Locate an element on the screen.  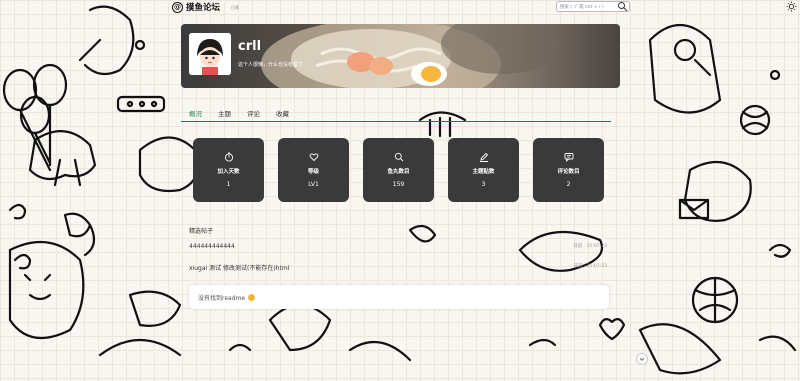
stat-join-days: 加入天数 1 is located at coordinates (228, 170).